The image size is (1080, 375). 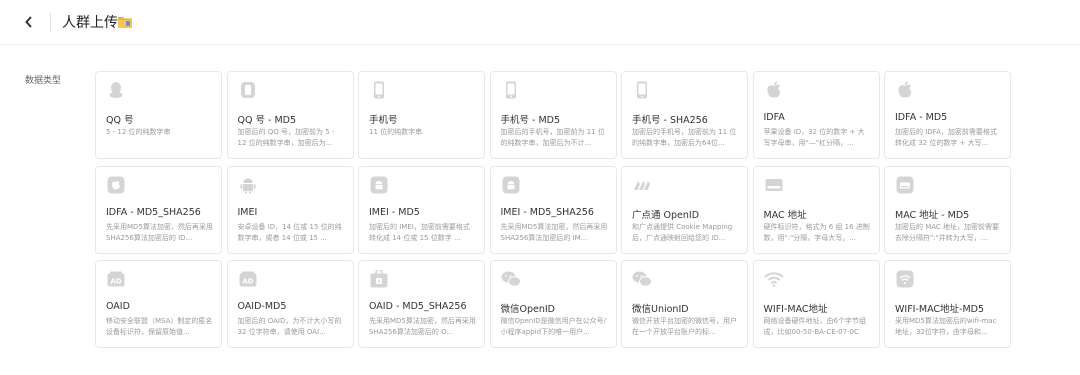 What do you see at coordinates (43, 81) in the screenshot?
I see `section-label: 数据类型` at bounding box center [43, 81].